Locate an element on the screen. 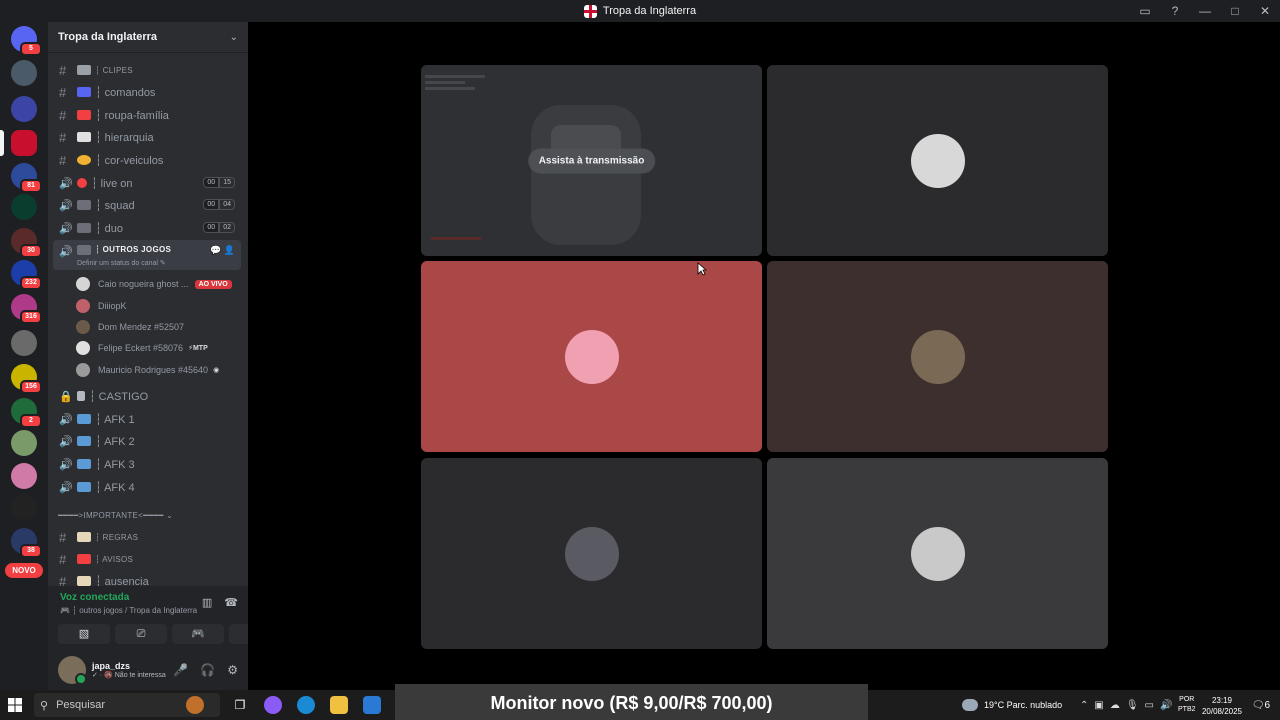 The height and width of the screenshot is (720, 1280). headphones-icon: 🎧 is located at coordinates (207, 670).